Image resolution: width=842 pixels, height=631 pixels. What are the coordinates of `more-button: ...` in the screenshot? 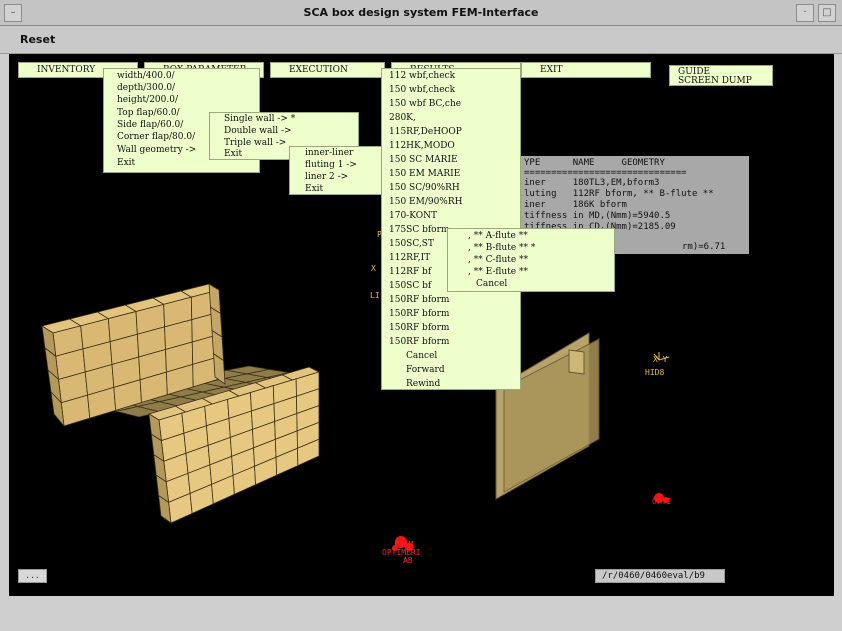 It's located at (32, 576).